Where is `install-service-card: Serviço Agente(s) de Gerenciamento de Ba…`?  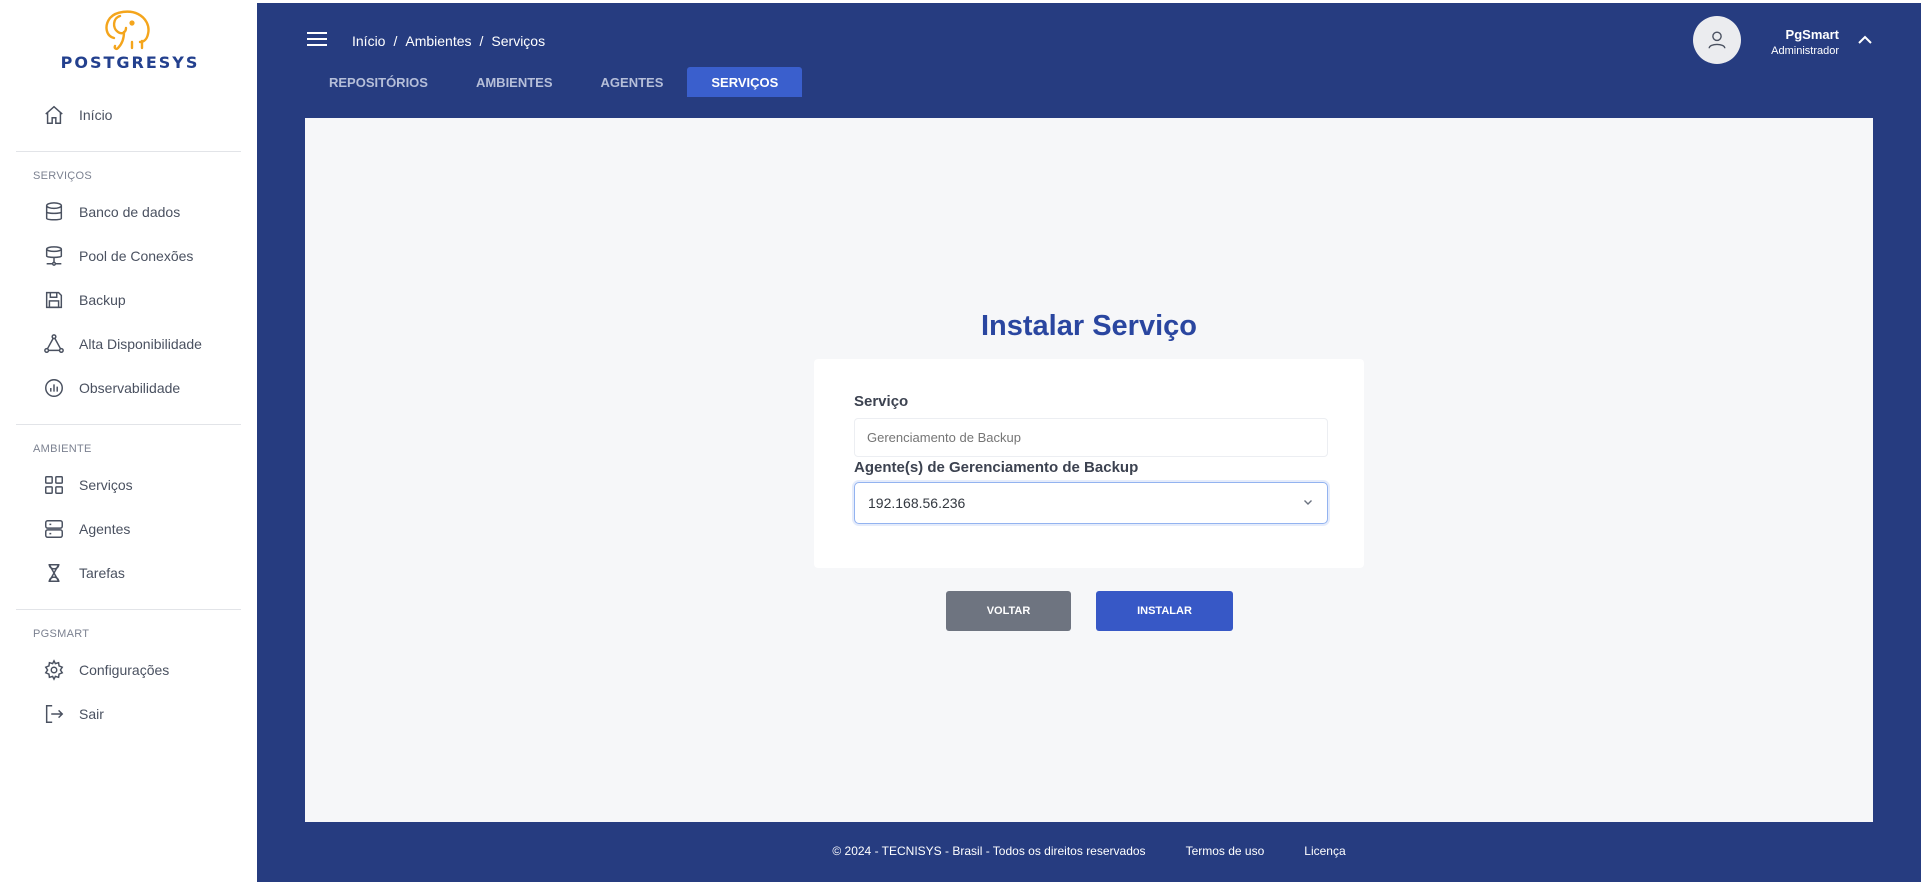
install-service-card: Serviço Agente(s) de Gerenciamento de Ba… is located at coordinates (1089, 463).